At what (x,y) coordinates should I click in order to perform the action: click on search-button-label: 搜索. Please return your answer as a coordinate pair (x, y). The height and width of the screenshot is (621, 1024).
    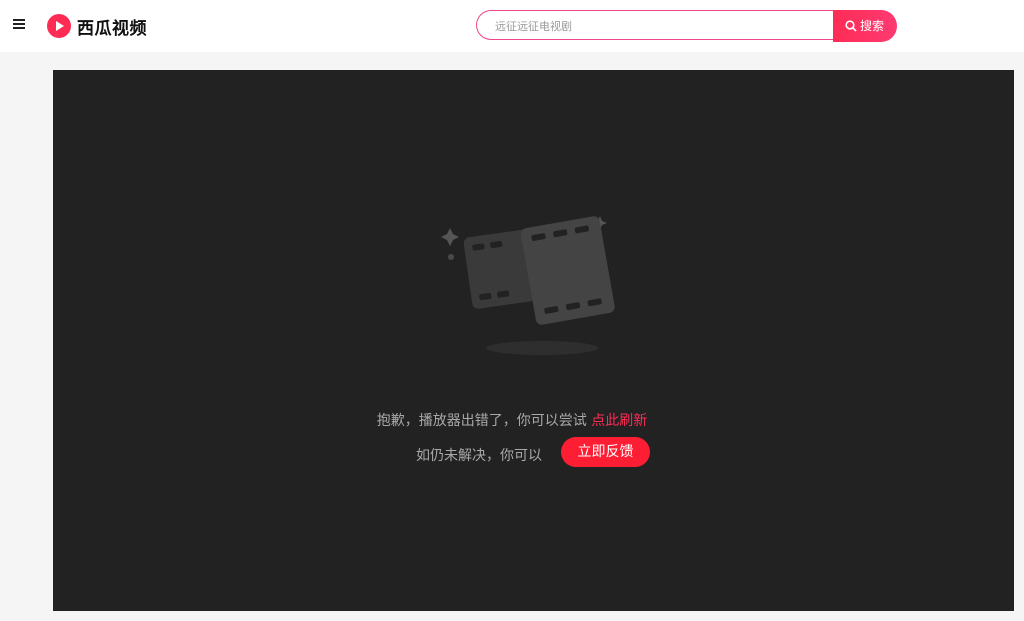
    Looking at the image, I should click on (872, 26).